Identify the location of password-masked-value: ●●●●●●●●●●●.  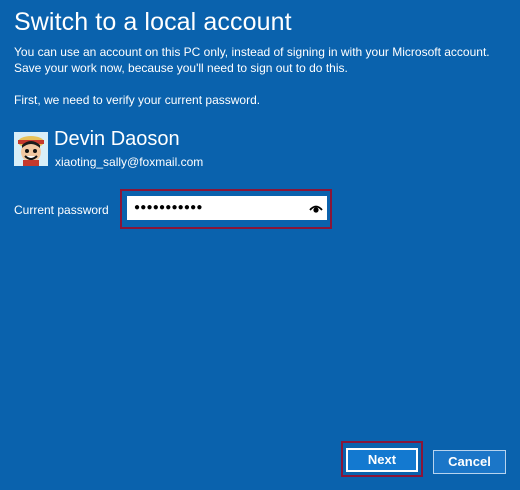
(168, 207).